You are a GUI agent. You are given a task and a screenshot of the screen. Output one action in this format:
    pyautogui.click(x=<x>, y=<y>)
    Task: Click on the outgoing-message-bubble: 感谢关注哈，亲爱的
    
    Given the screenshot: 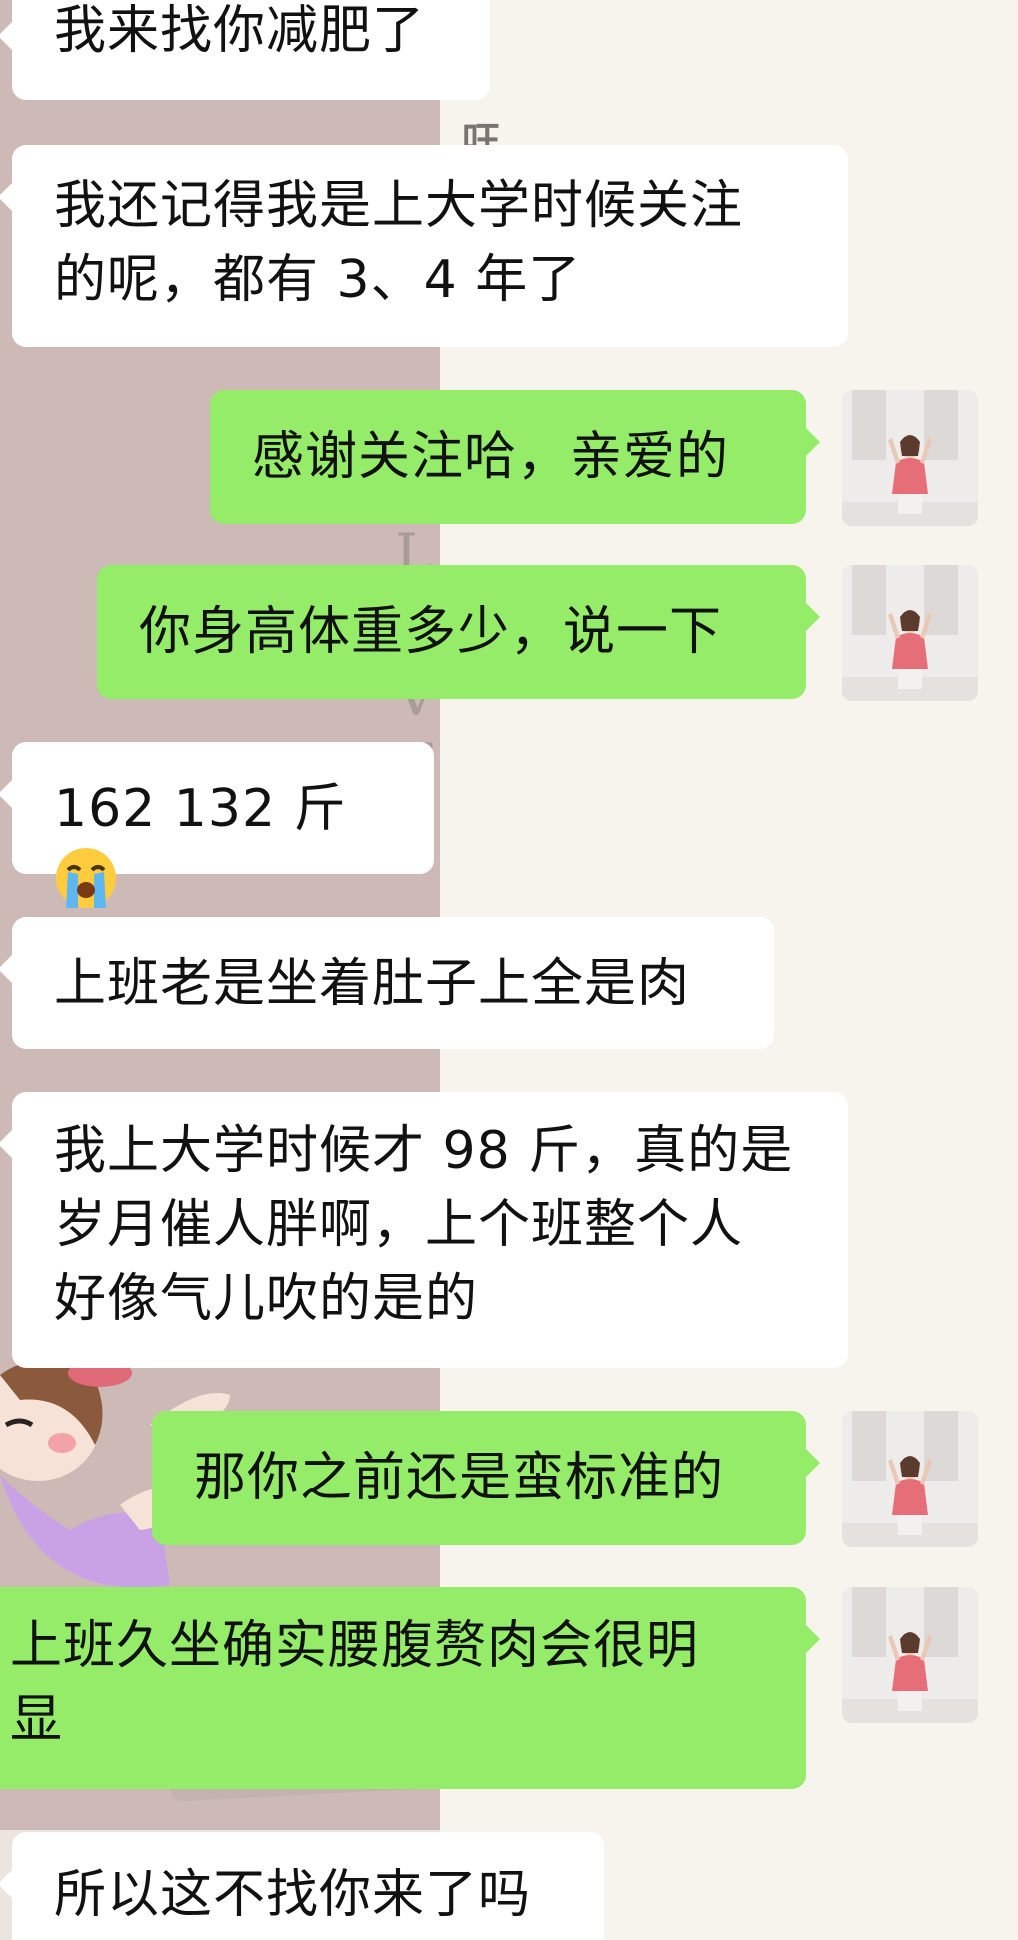 What is the action you would take?
    pyautogui.click(x=515, y=457)
    